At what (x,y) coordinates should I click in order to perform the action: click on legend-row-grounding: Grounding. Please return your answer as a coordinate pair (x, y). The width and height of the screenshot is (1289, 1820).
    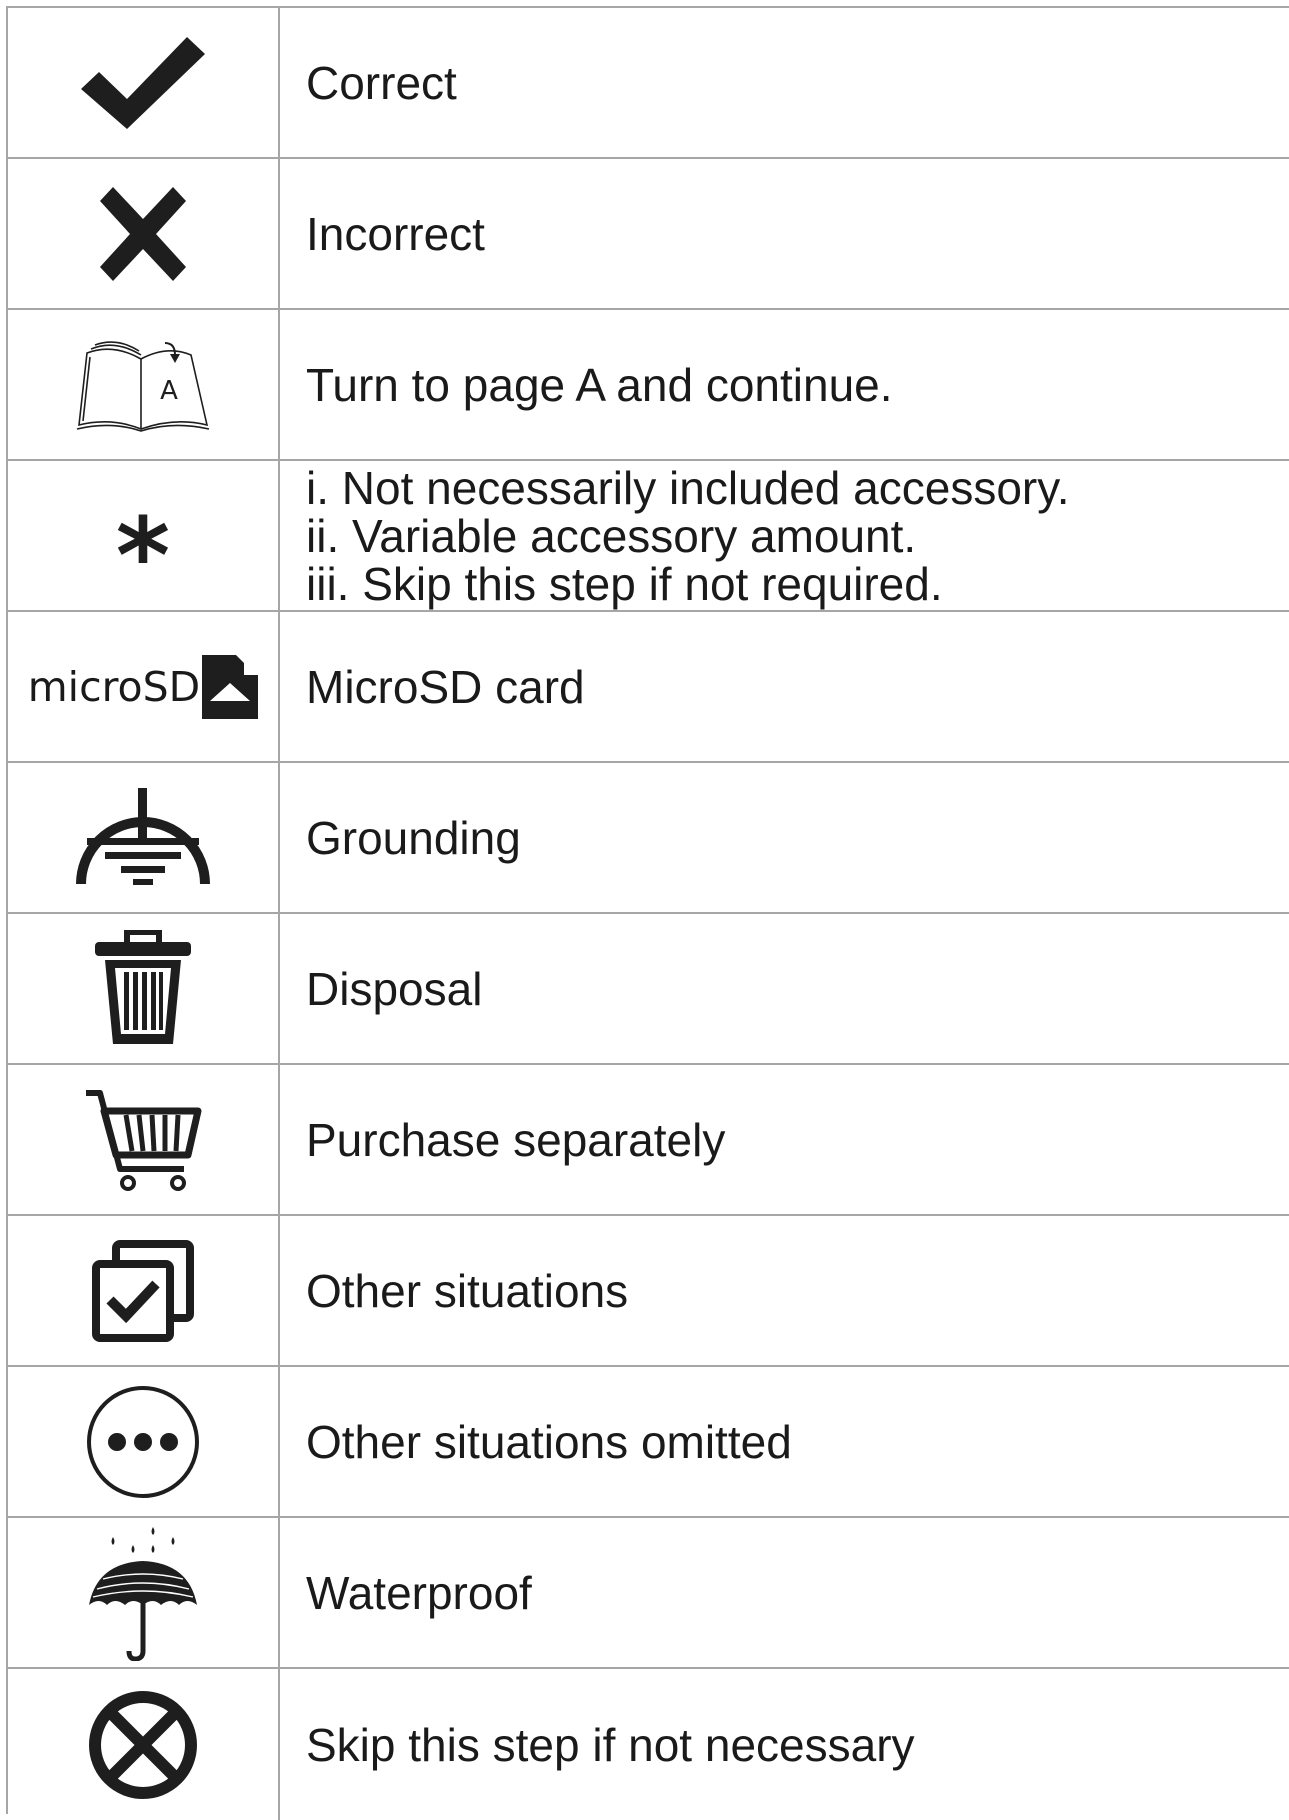
    Looking at the image, I should click on (648, 838).